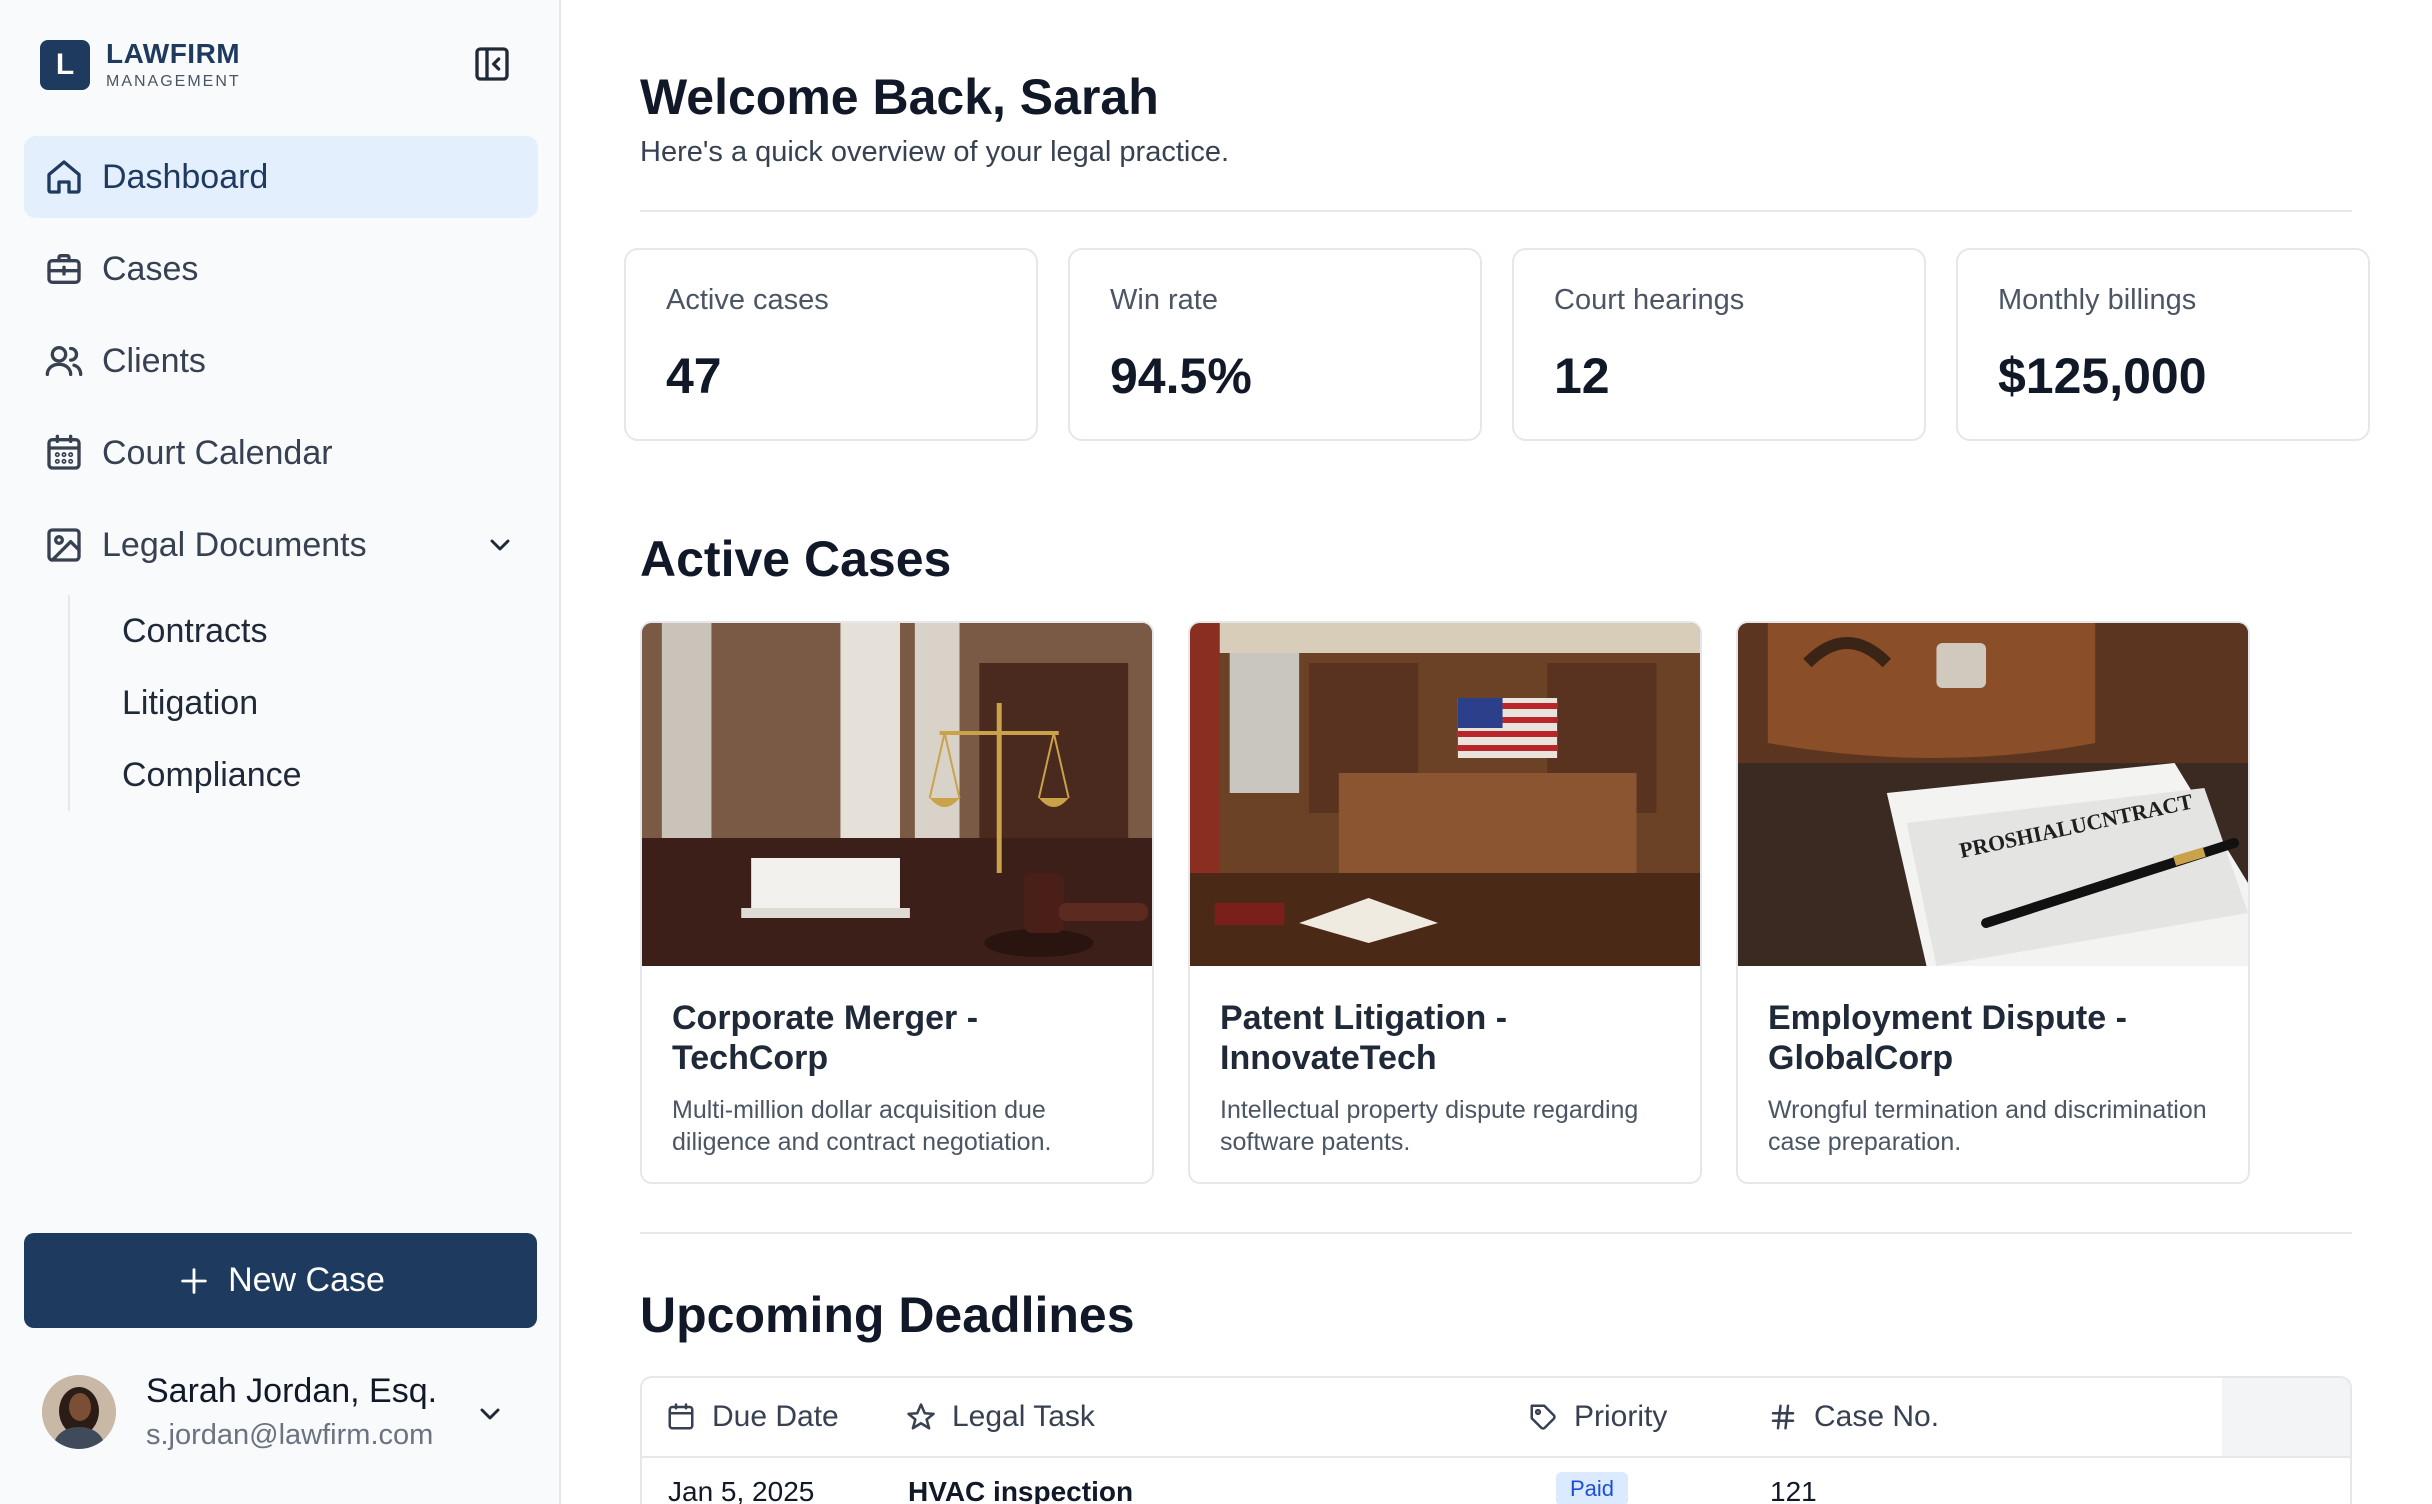 Image resolution: width=2432 pixels, height=1504 pixels. What do you see at coordinates (281, 177) in the screenshot?
I see `nav-item-dashboard: Dashboard` at bounding box center [281, 177].